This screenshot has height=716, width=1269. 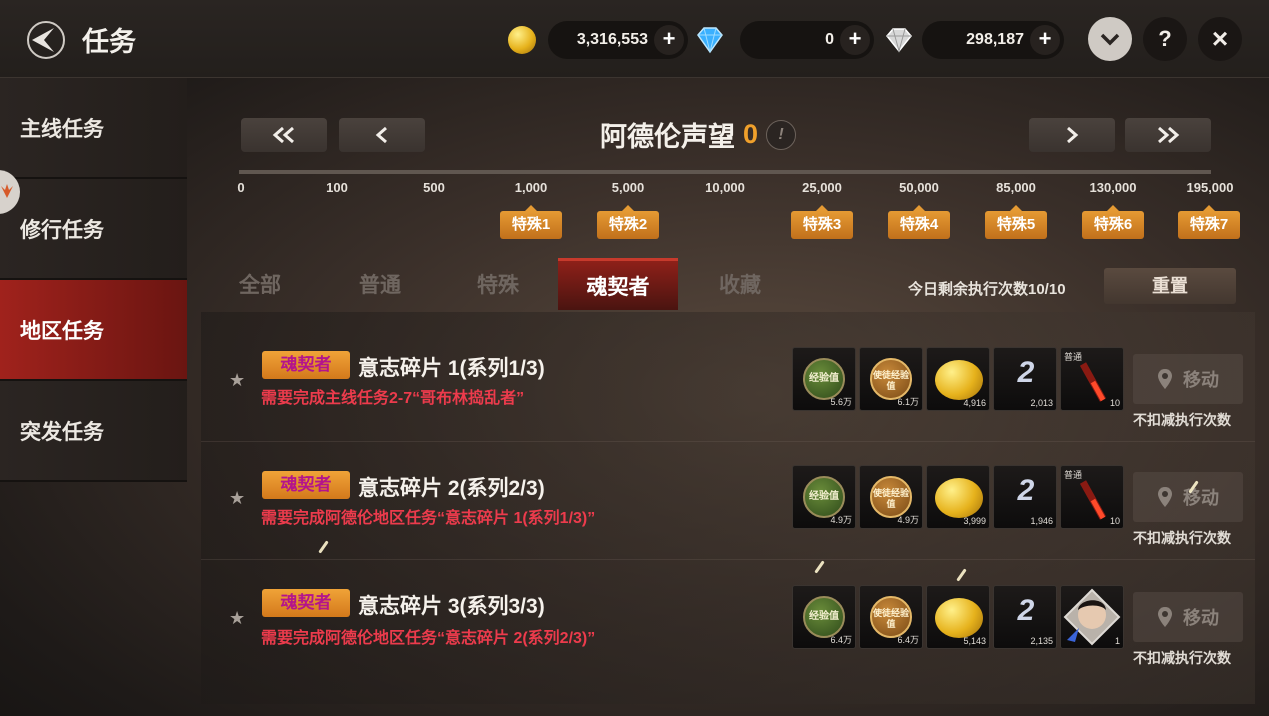 I want to click on special-reward-marker: 特殊1, so click(x=531, y=222).